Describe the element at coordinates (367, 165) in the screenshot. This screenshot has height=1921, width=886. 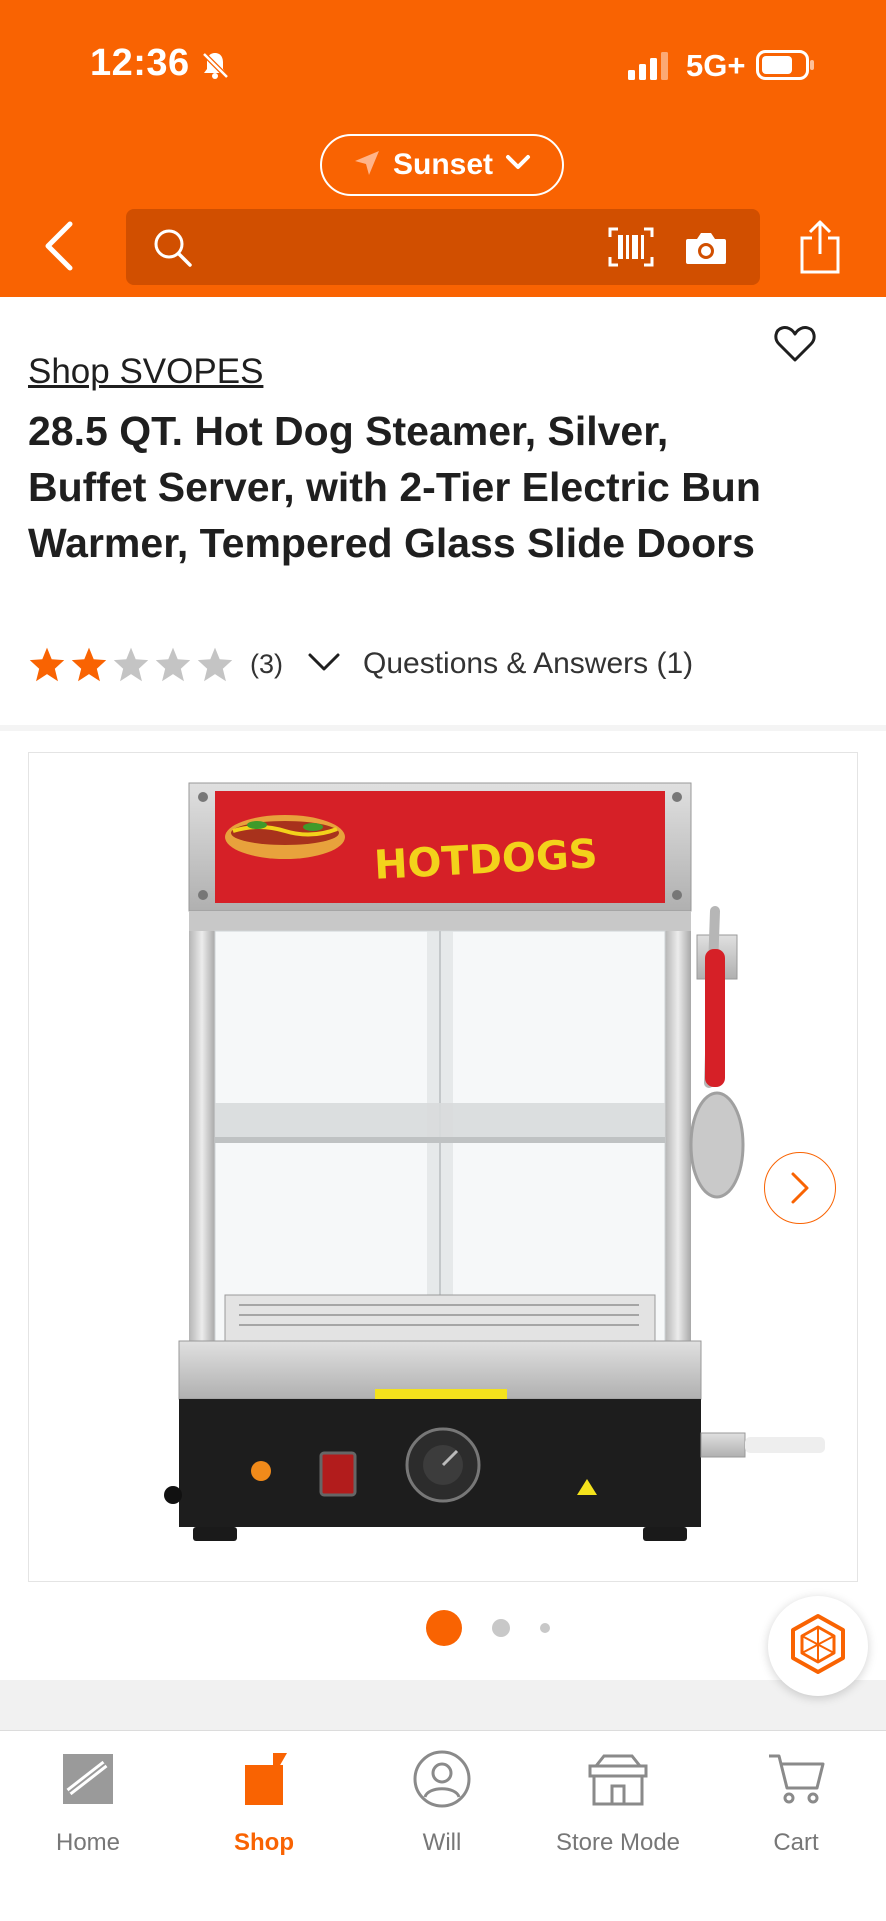
I see `location-arrow-icon` at that location.